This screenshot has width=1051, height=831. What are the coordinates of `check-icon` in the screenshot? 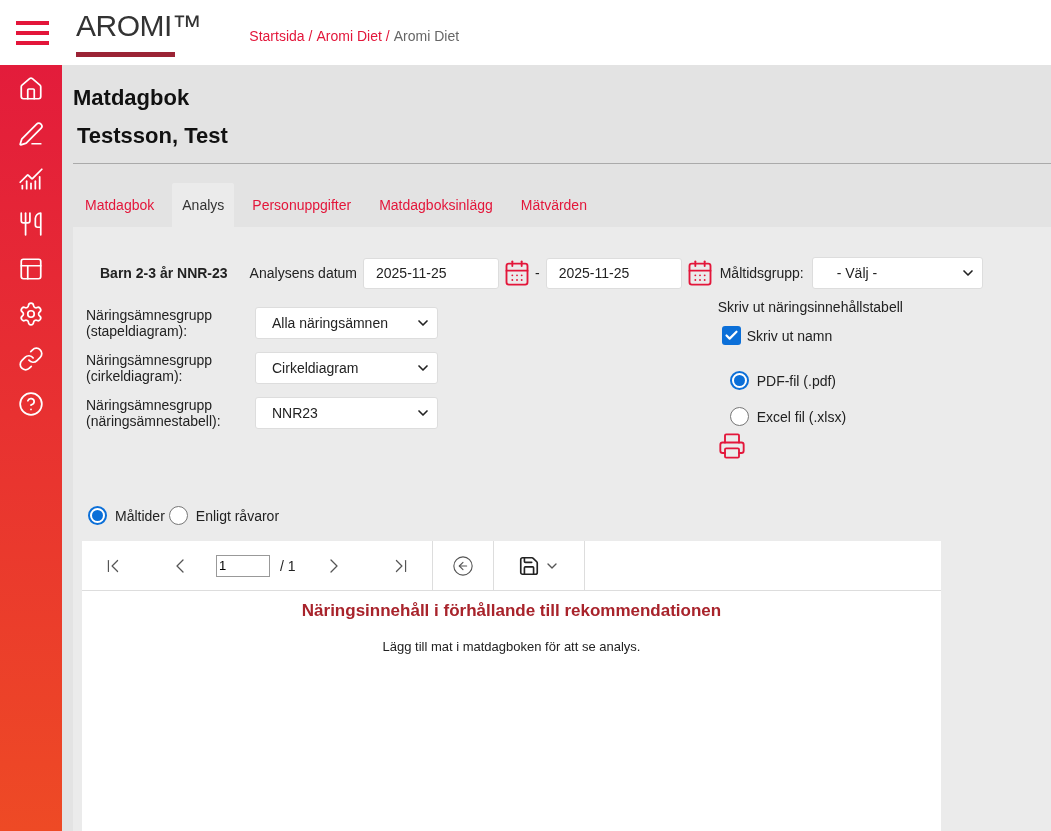 It's located at (731, 335).